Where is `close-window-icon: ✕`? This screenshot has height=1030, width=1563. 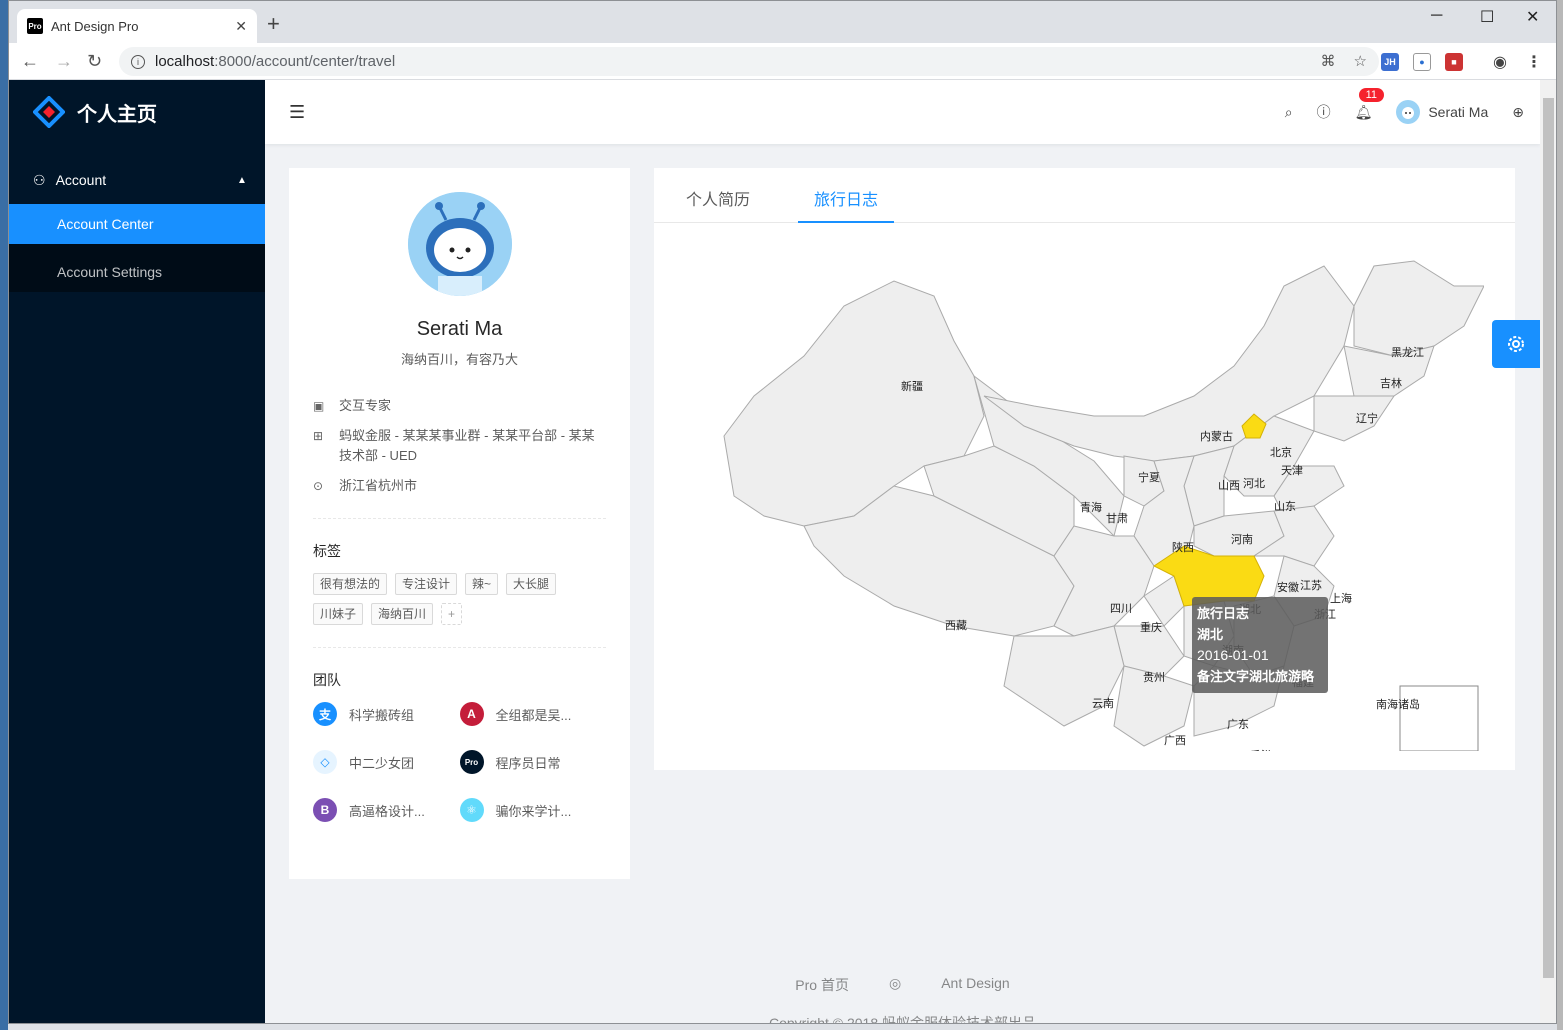
close-window-icon: ✕ is located at coordinates (1532, 17).